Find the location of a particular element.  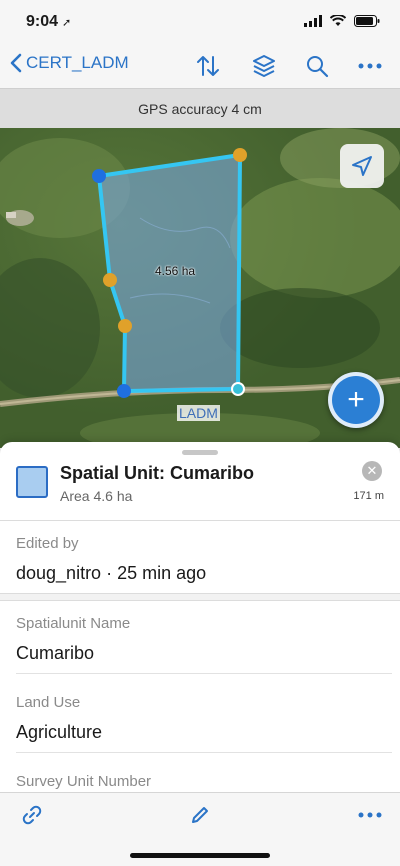

area-label: 4.56 ha is located at coordinates (175, 271).